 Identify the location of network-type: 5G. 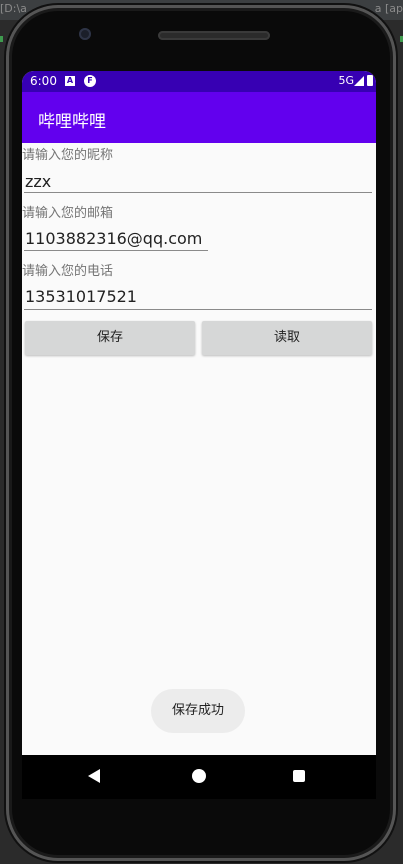
(346, 80).